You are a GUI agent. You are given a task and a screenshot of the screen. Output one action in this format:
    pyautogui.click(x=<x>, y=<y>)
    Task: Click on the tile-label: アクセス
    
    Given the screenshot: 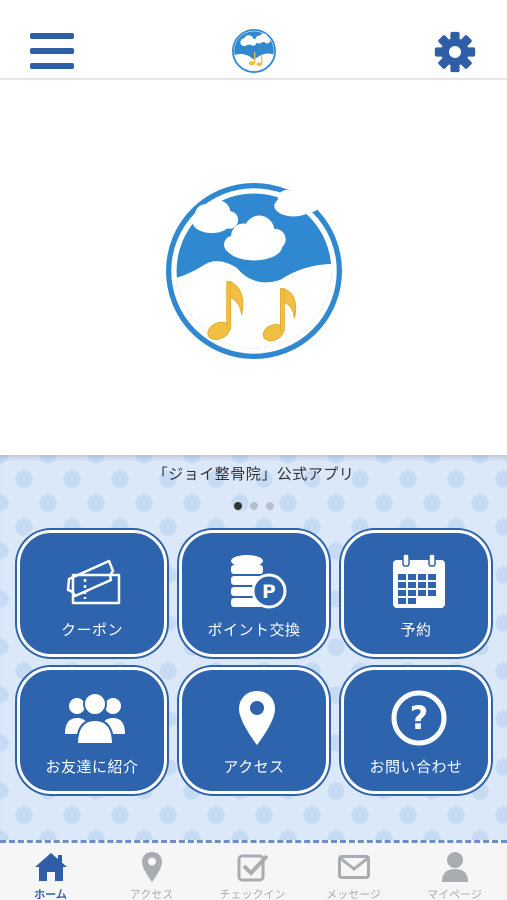 What is the action you would take?
    pyautogui.click(x=254, y=767)
    